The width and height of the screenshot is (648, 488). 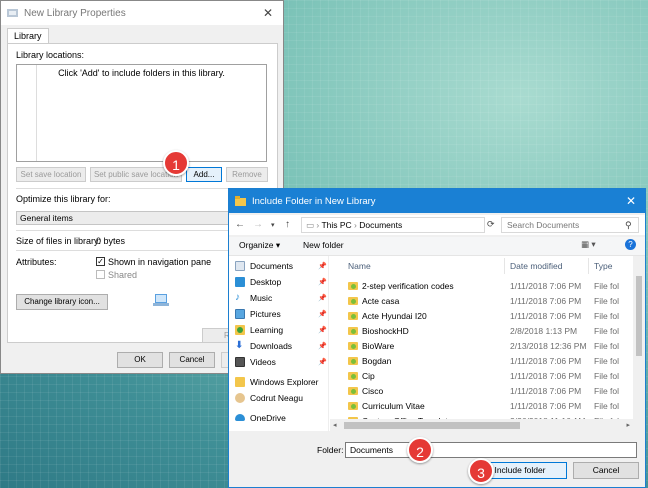 I want to click on close-icon: ✕, so click(x=268, y=13).